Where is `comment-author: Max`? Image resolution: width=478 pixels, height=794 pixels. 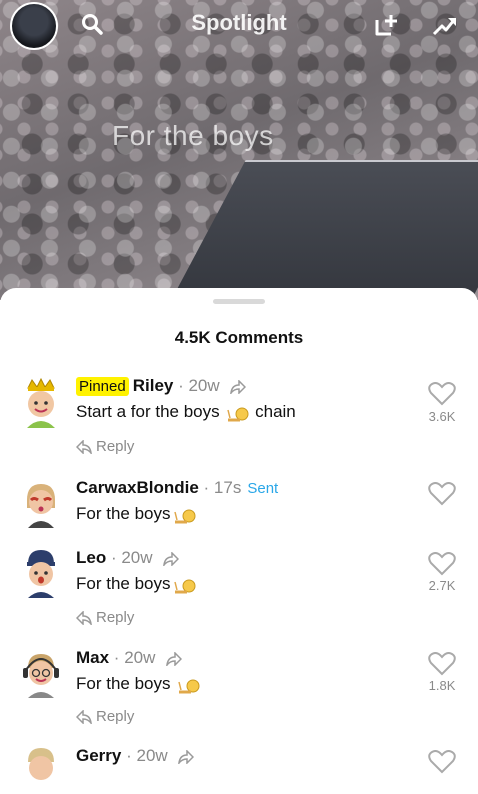 comment-author: Max is located at coordinates (92, 657).